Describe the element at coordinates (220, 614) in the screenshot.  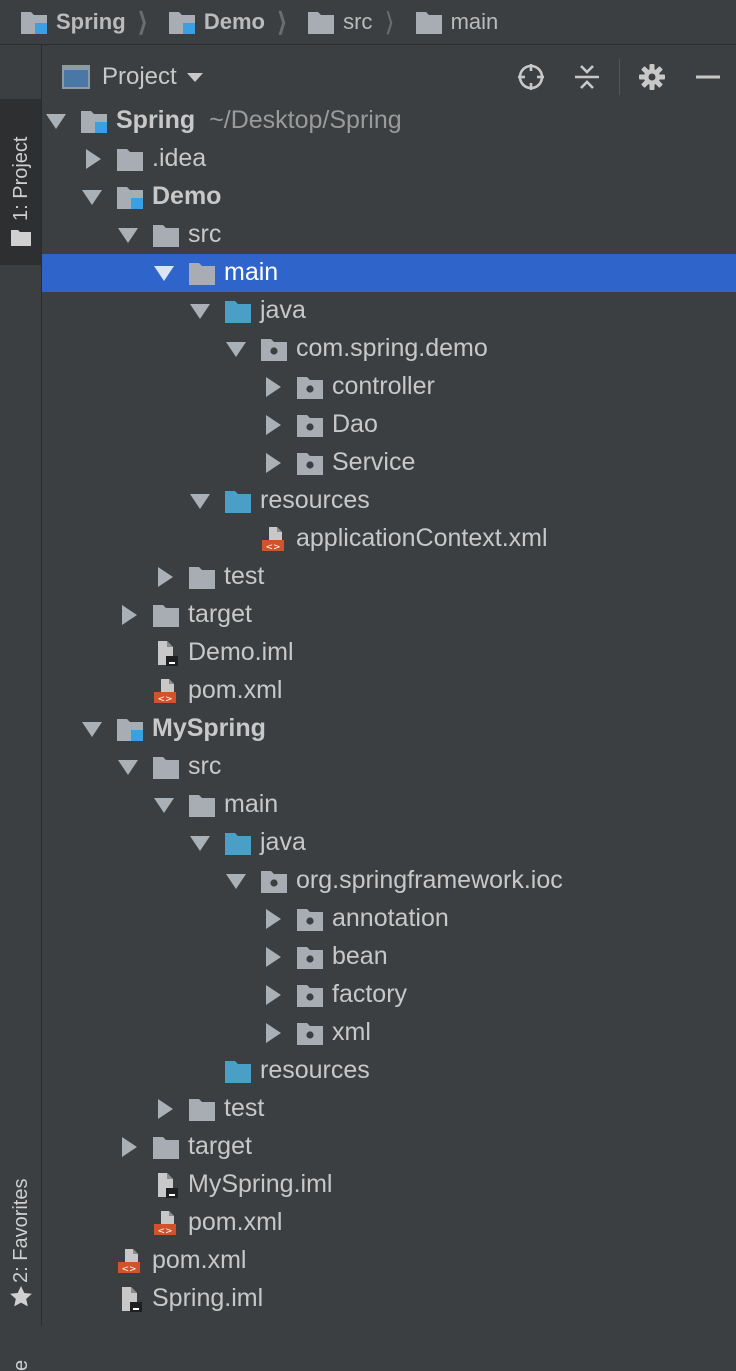
I see `tree-node-label: target` at that location.